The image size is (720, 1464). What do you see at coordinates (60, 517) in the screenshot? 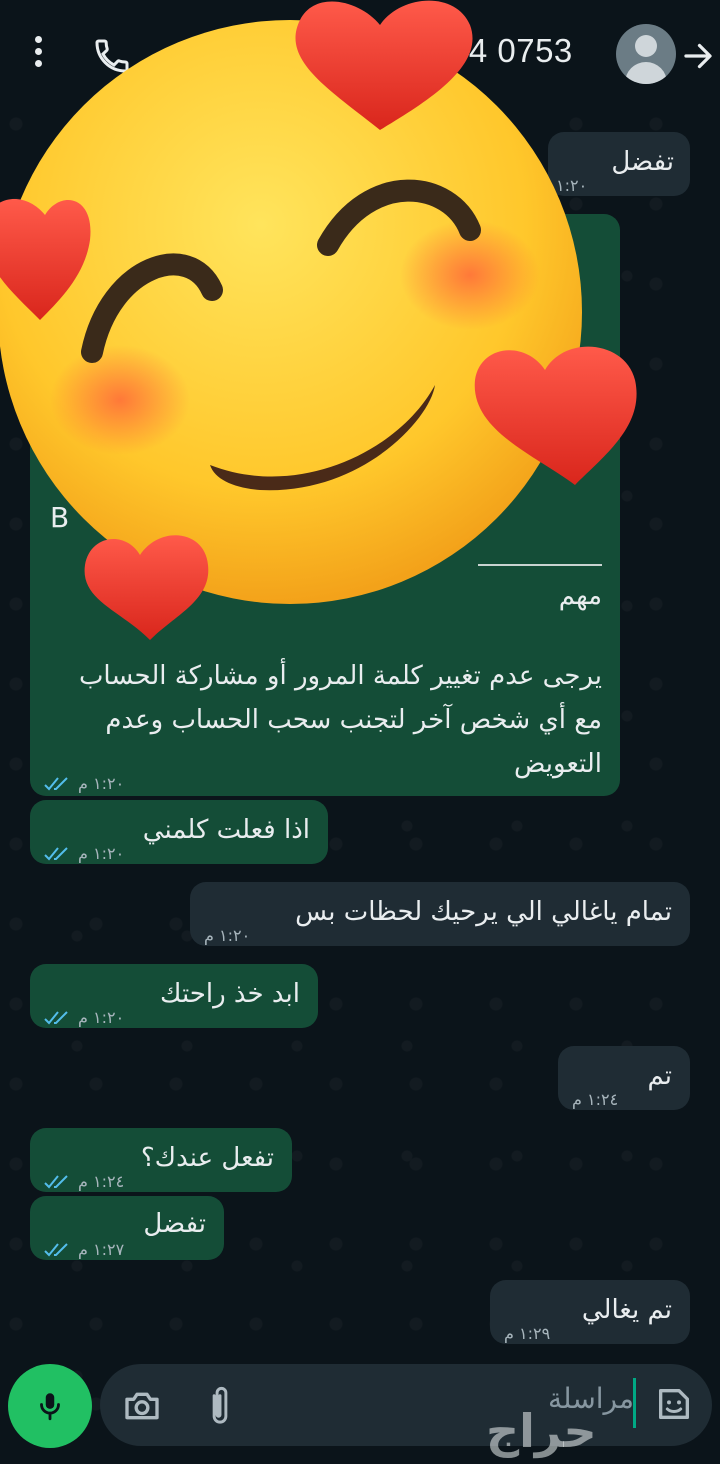
I see `message-partial-text: B` at bounding box center [60, 517].